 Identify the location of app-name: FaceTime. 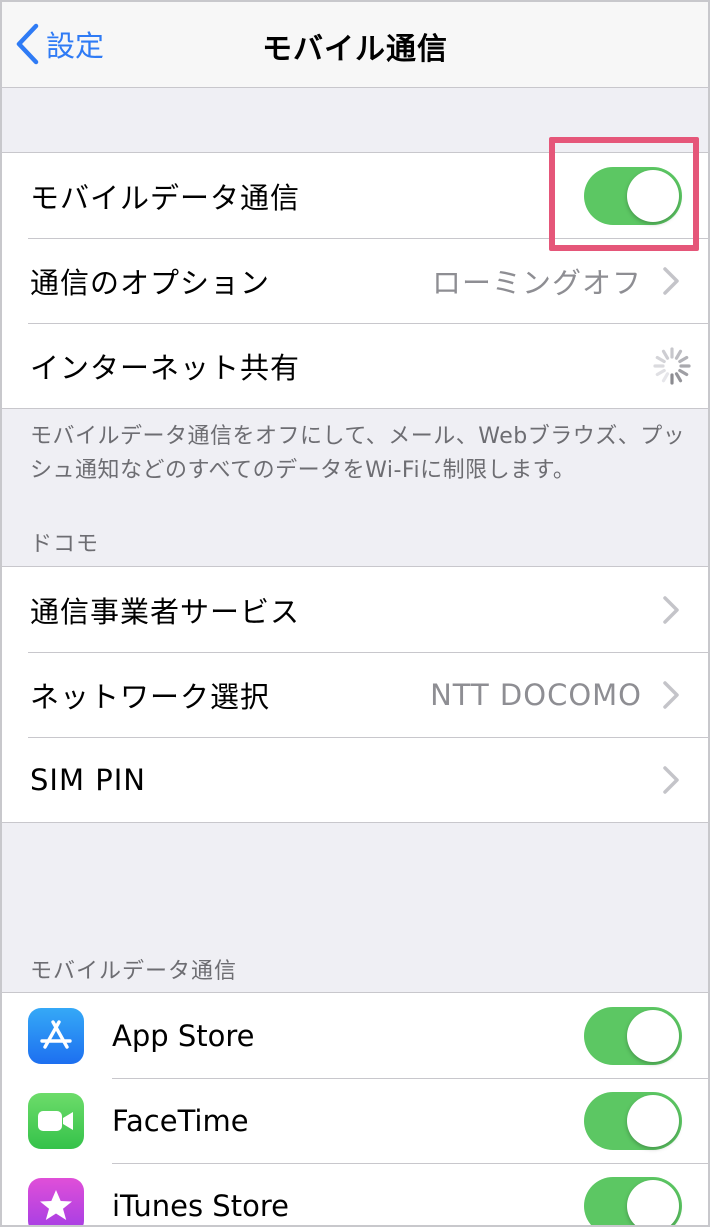
(180, 1120).